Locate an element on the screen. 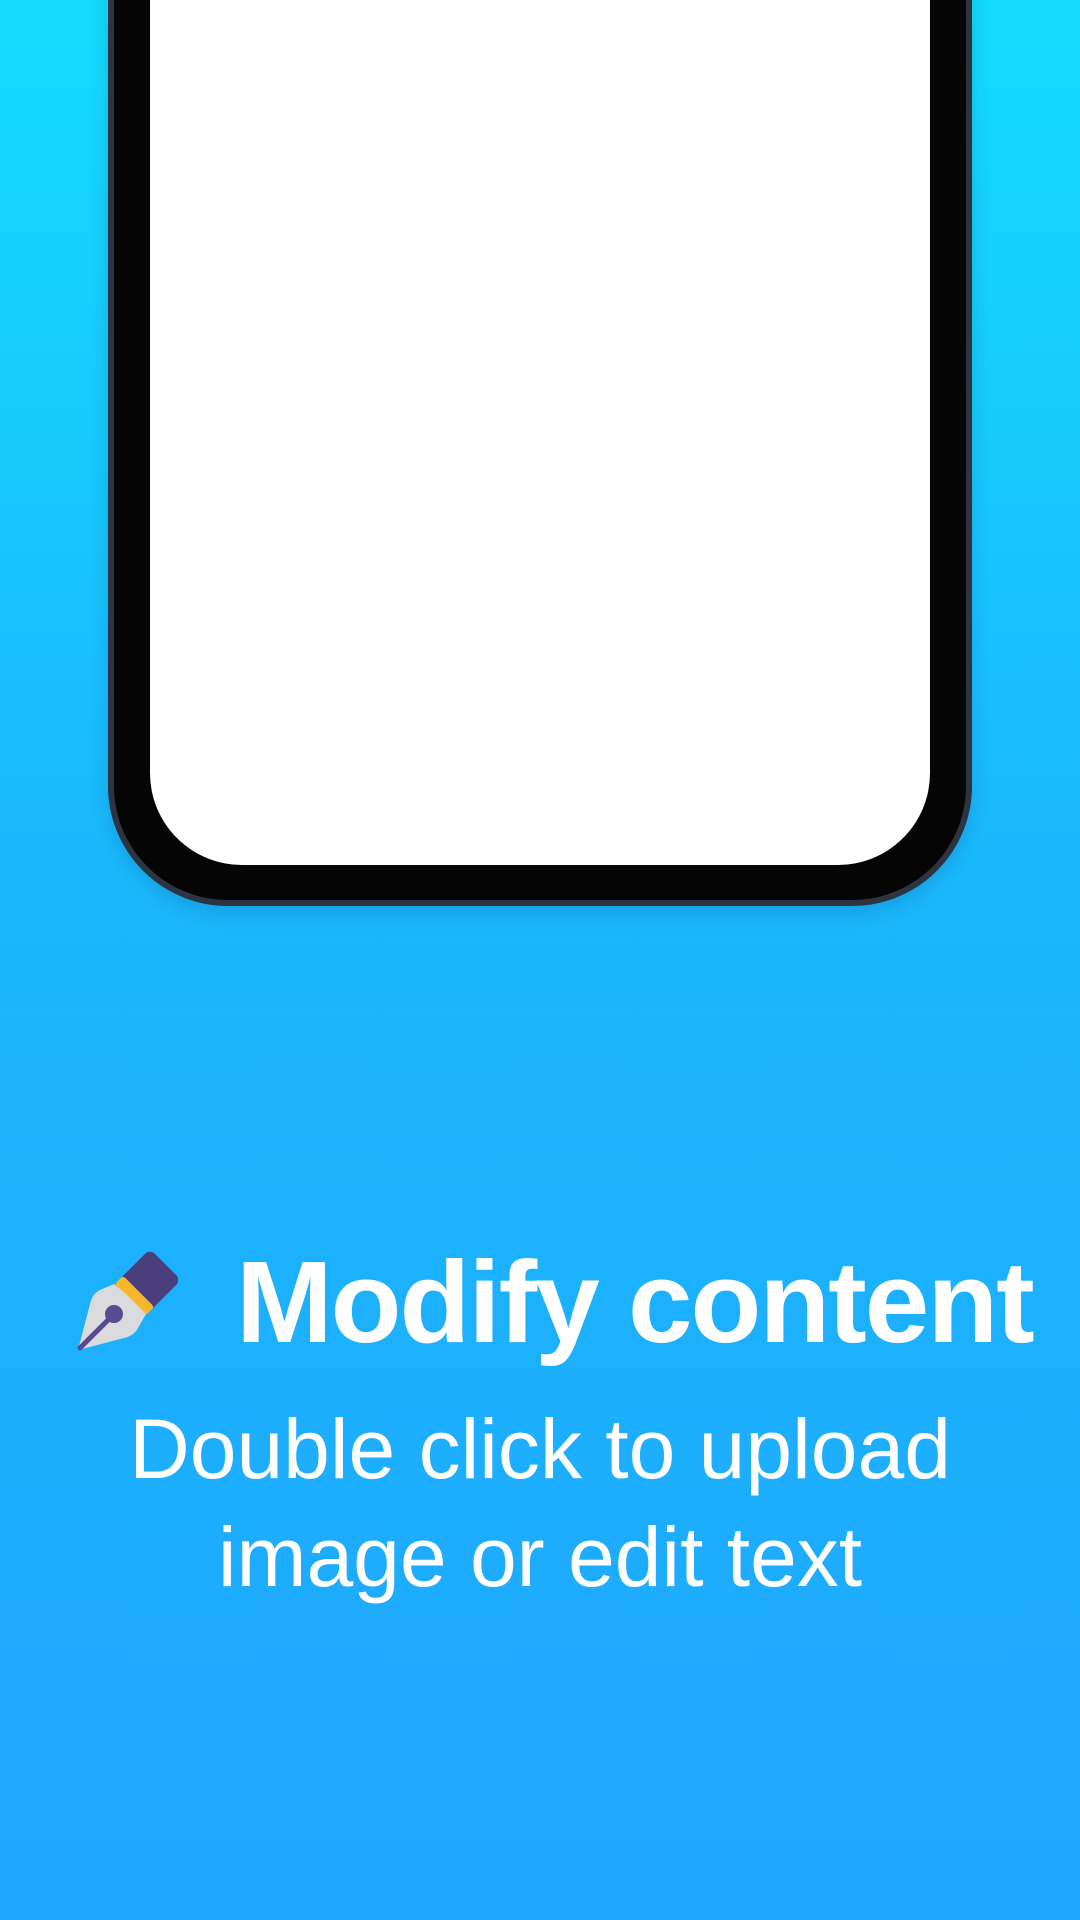  subtitle-line-2: image or edit text is located at coordinates (540, 1557).